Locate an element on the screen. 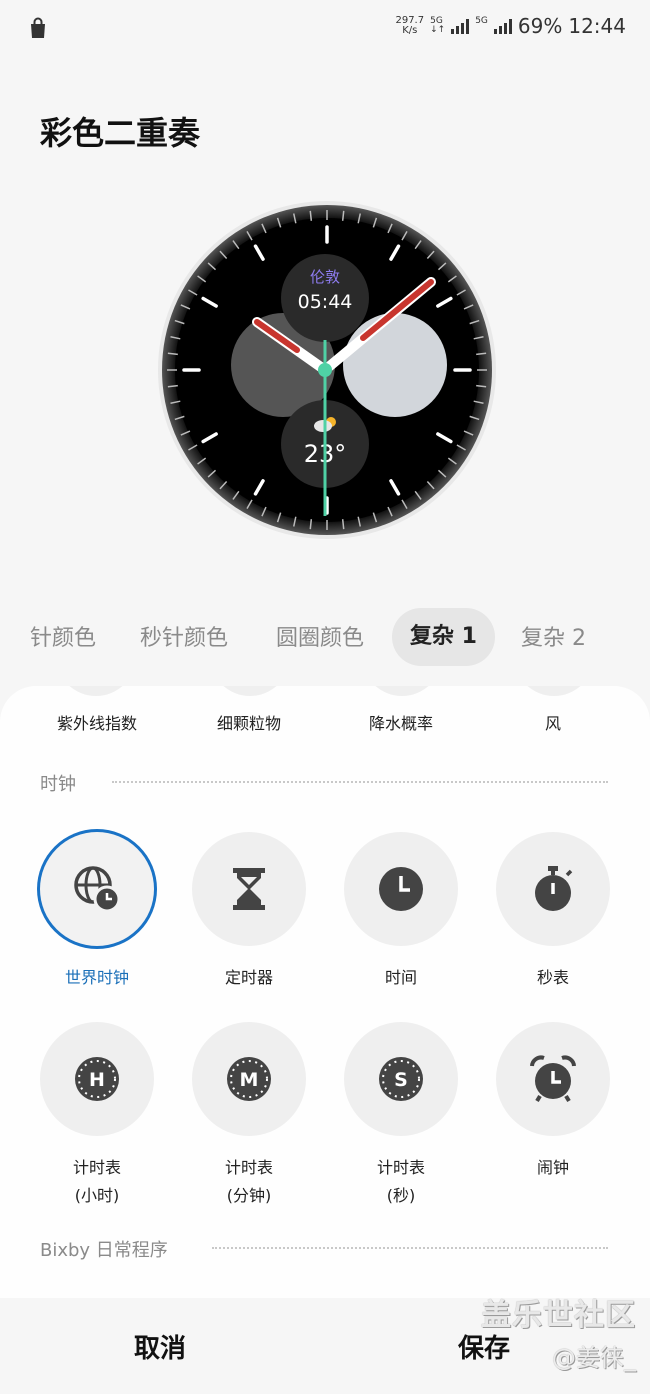  option-circle-pm is located at coordinates (250, 691).